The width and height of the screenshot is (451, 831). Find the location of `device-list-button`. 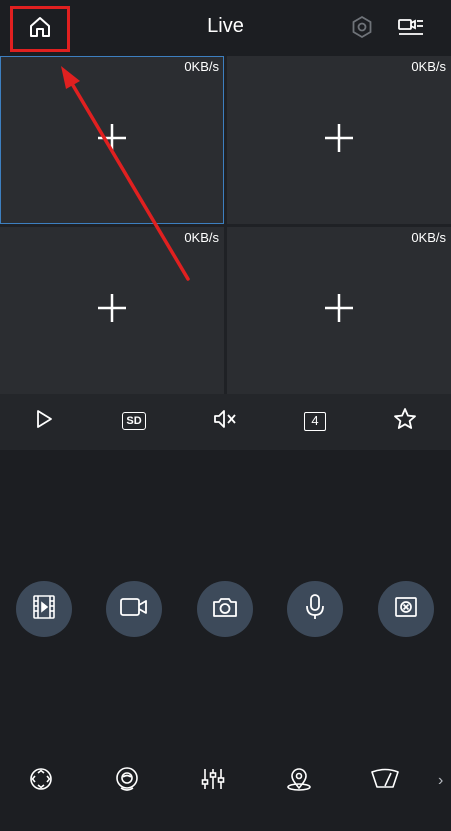

device-list-button is located at coordinates (411, 29).